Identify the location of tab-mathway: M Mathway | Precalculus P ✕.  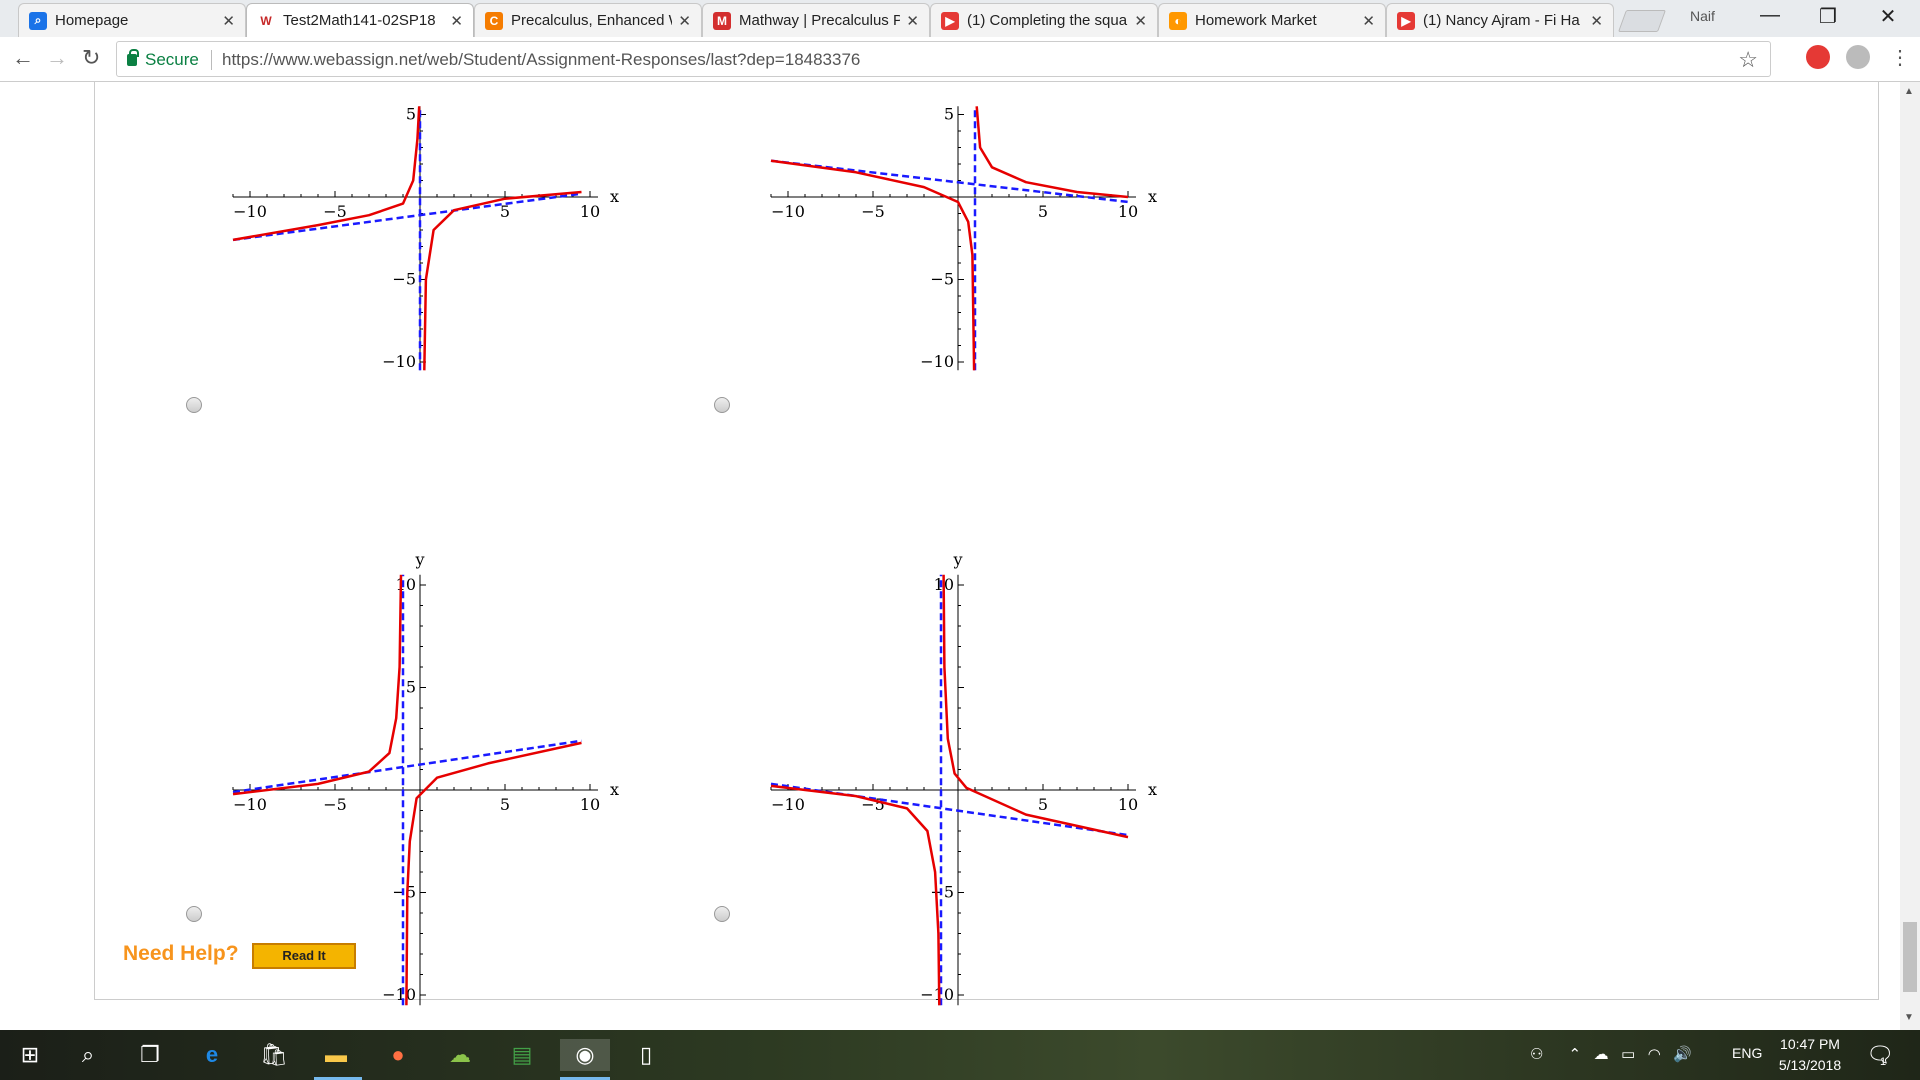
(816, 20).